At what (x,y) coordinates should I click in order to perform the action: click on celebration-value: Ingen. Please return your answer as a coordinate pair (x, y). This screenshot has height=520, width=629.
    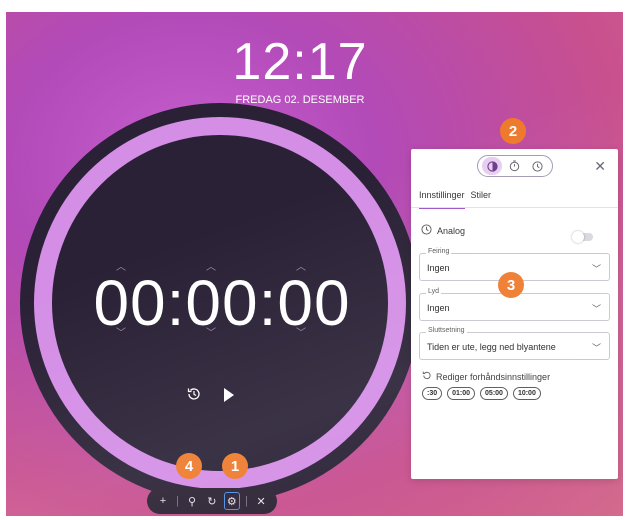
    Looking at the image, I should click on (438, 268).